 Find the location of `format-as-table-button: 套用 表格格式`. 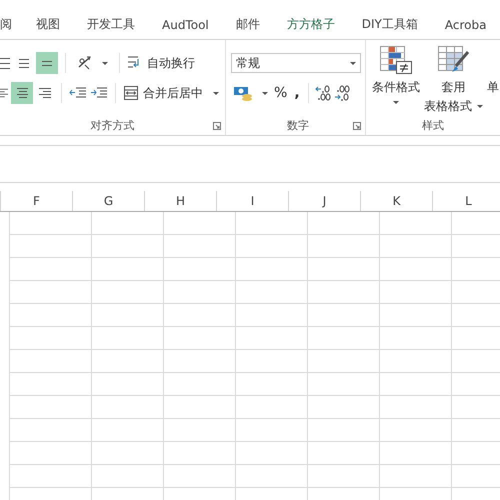

format-as-table-button: 套用 表格格式 is located at coordinates (453, 81).